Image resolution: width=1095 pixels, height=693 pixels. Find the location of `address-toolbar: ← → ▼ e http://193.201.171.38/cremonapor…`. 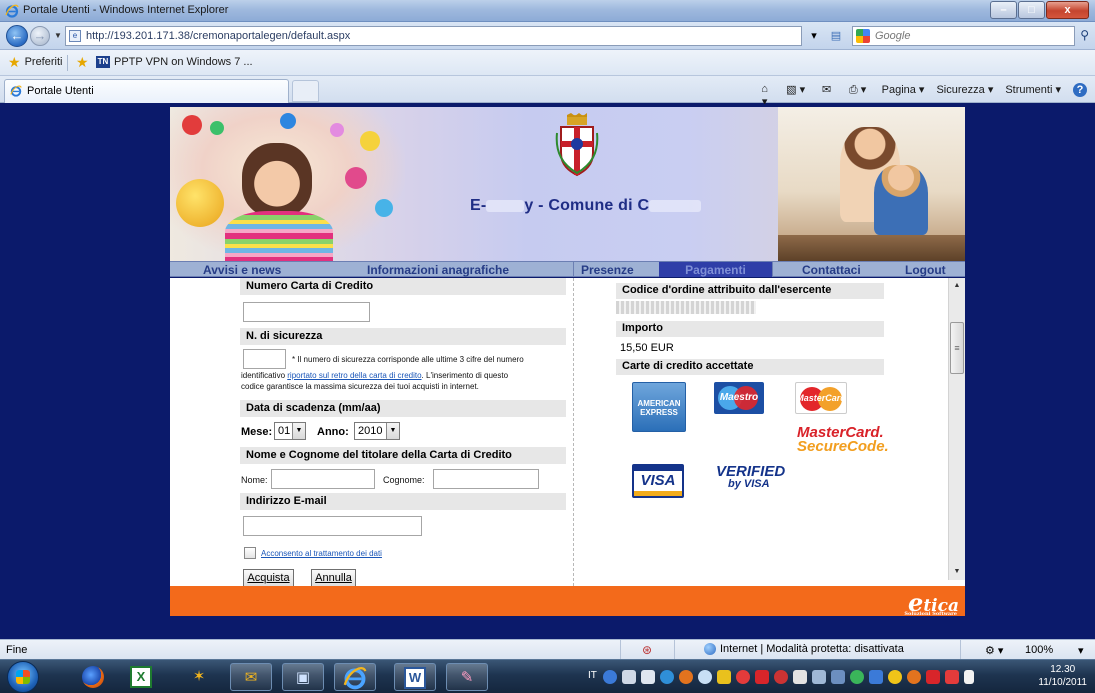

address-toolbar: ← → ▼ e http://193.201.171.38/cremonapor… is located at coordinates (547, 36).